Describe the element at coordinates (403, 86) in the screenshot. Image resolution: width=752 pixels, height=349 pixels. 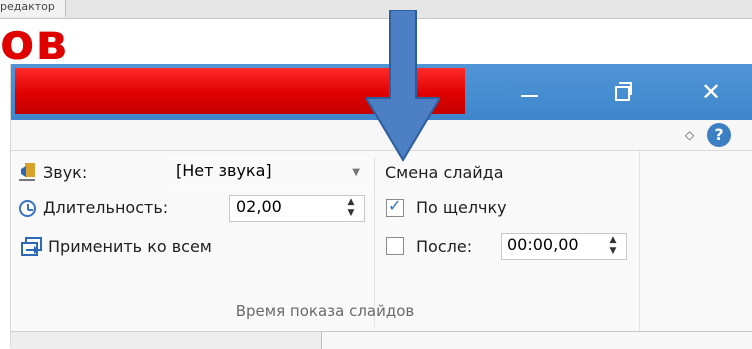
I see `down-arrow-icon` at that location.